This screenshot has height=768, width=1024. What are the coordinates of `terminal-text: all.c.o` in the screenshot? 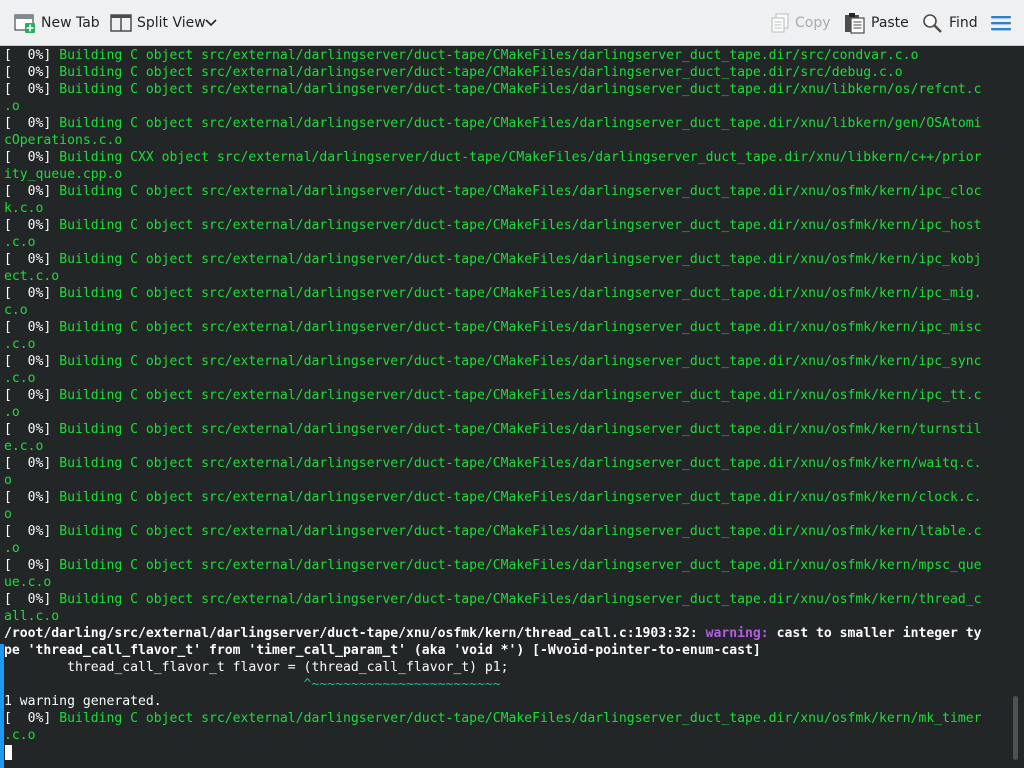 It's located at (32, 616).